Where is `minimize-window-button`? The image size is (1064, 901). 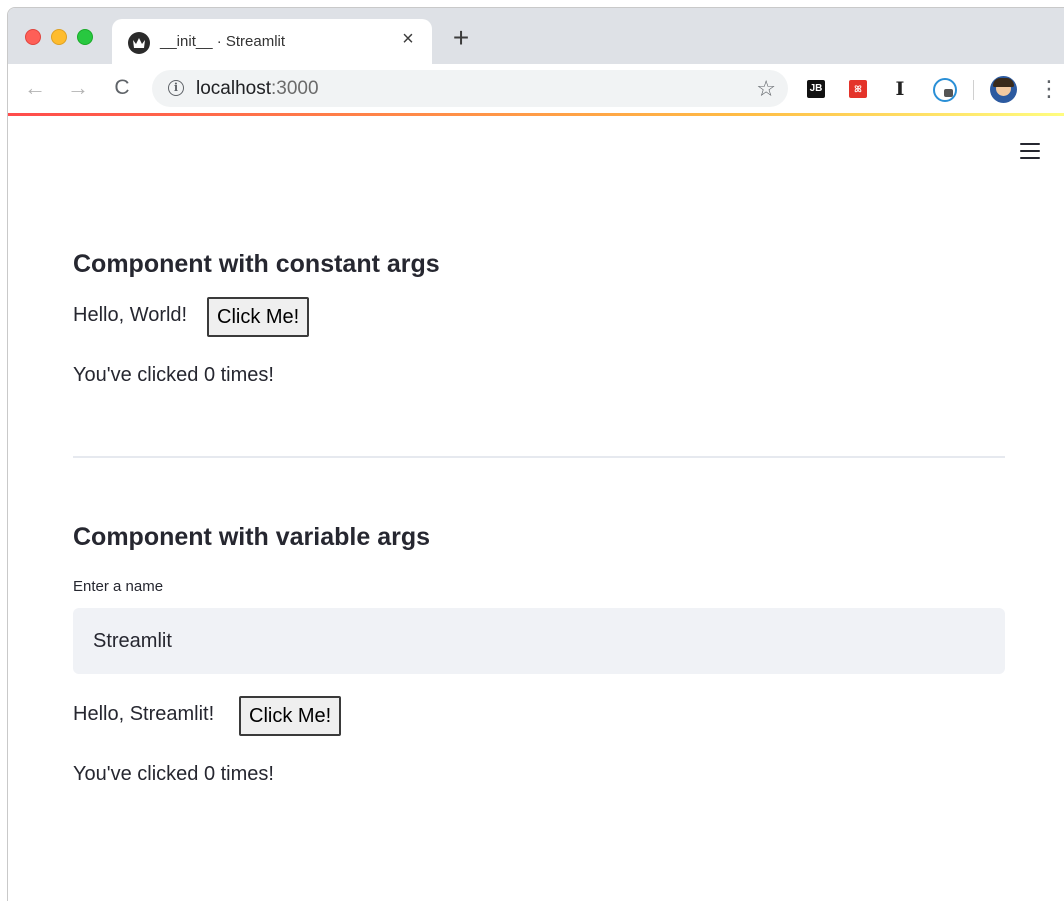 minimize-window-button is located at coordinates (59, 37).